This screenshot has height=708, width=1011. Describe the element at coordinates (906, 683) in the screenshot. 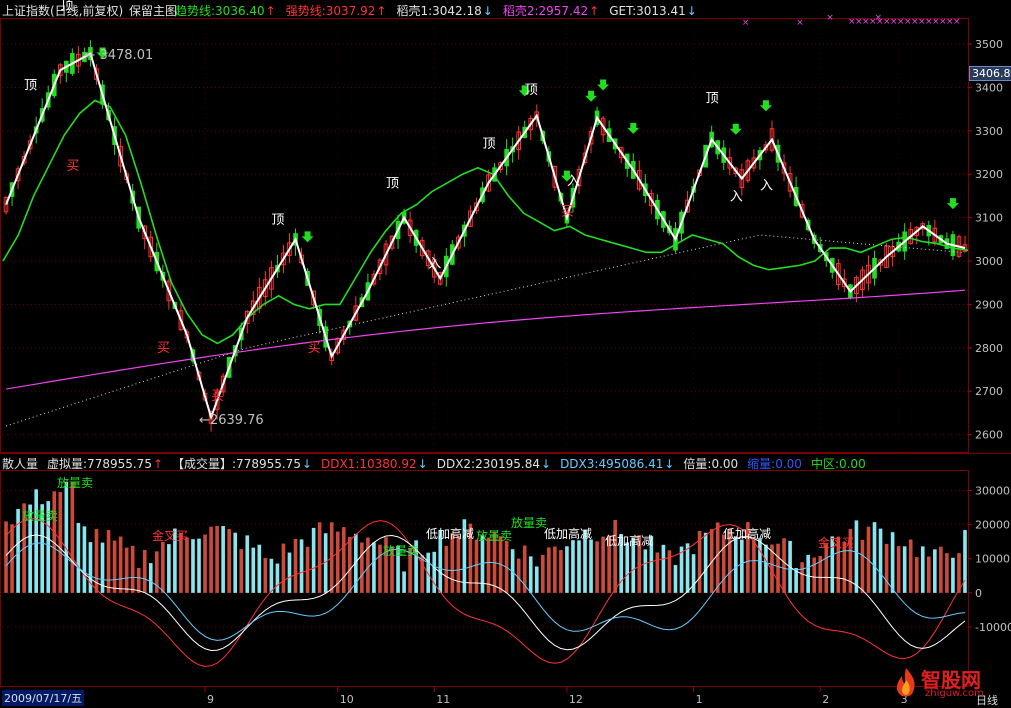

I see `brand-flame-icon` at that location.